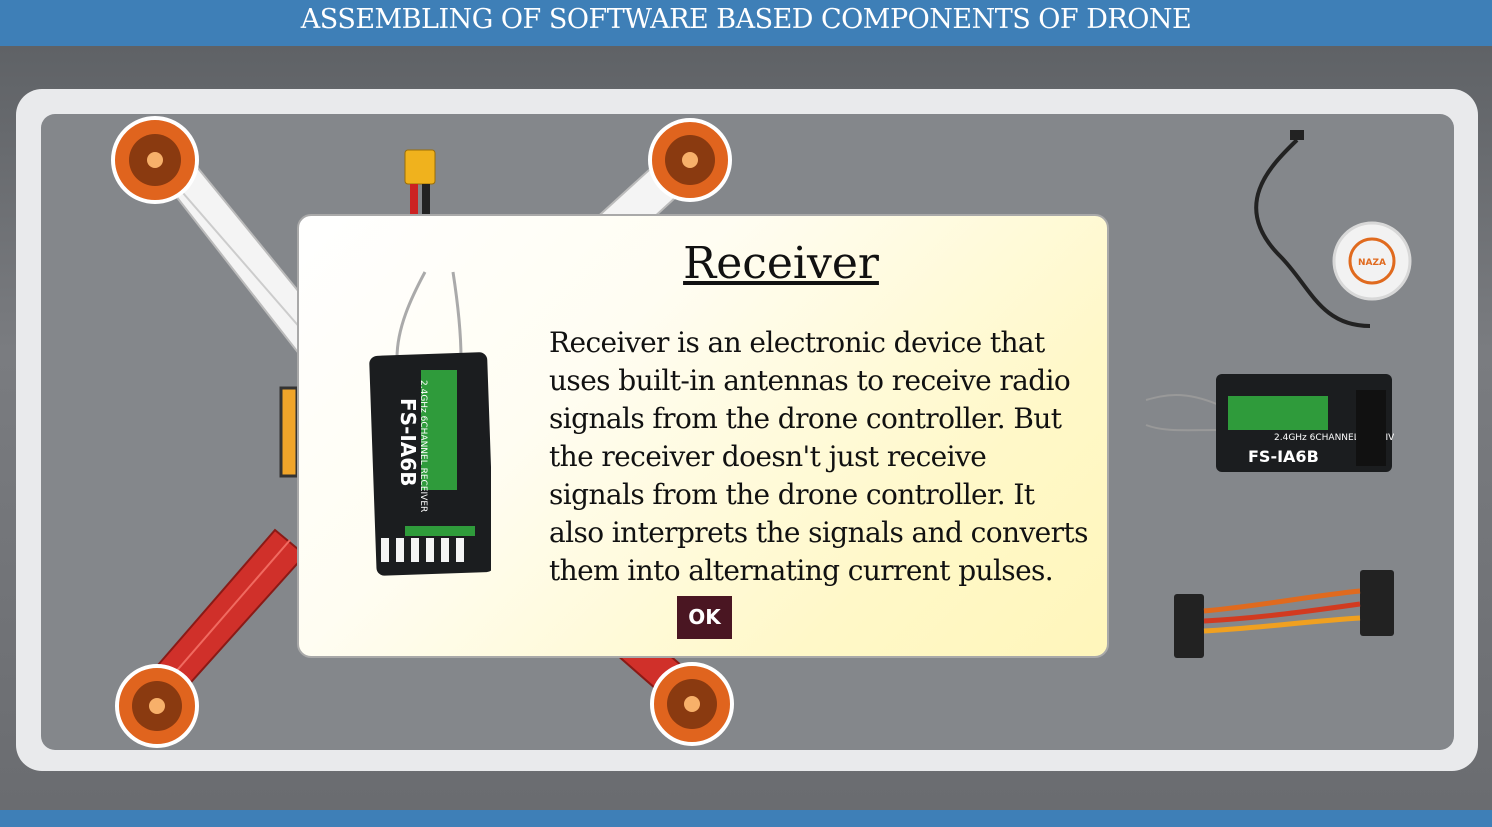 The height and width of the screenshot is (827, 1492). What do you see at coordinates (1372, 263) in the screenshot?
I see `svg-text: NAZA` at bounding box center [1372, 263].